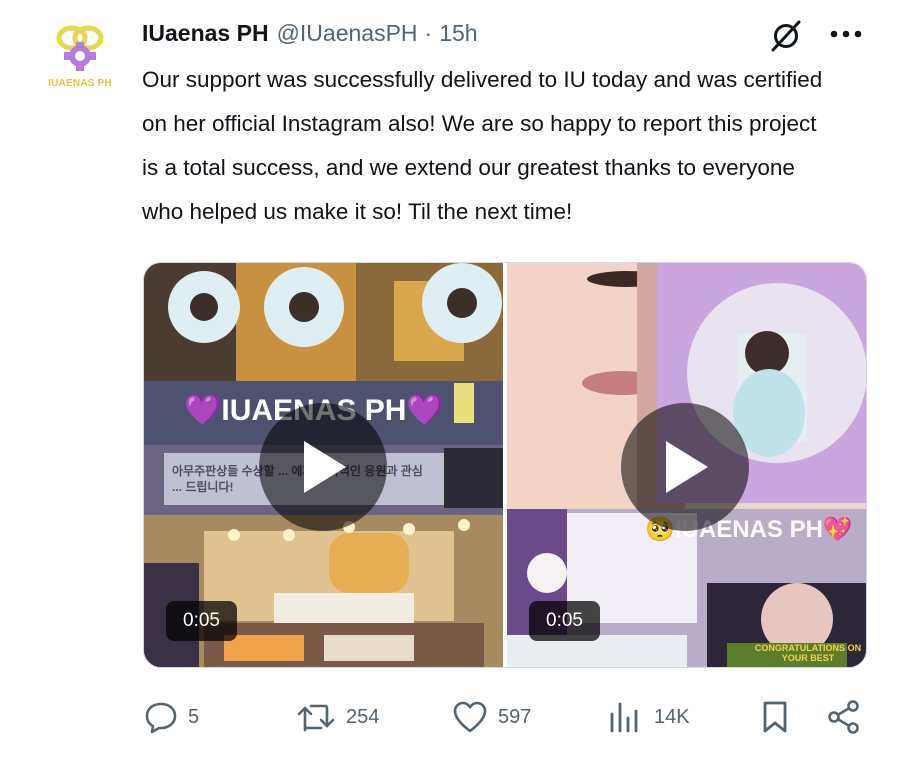 The width and height of the screenshot is (900, 767). I want to click on bookmark-icon, so click(775, 717).